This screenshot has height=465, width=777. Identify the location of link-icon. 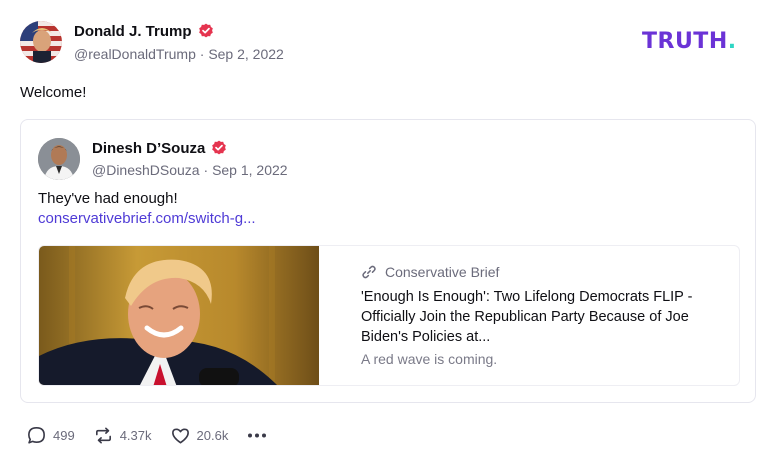
(369, 272).